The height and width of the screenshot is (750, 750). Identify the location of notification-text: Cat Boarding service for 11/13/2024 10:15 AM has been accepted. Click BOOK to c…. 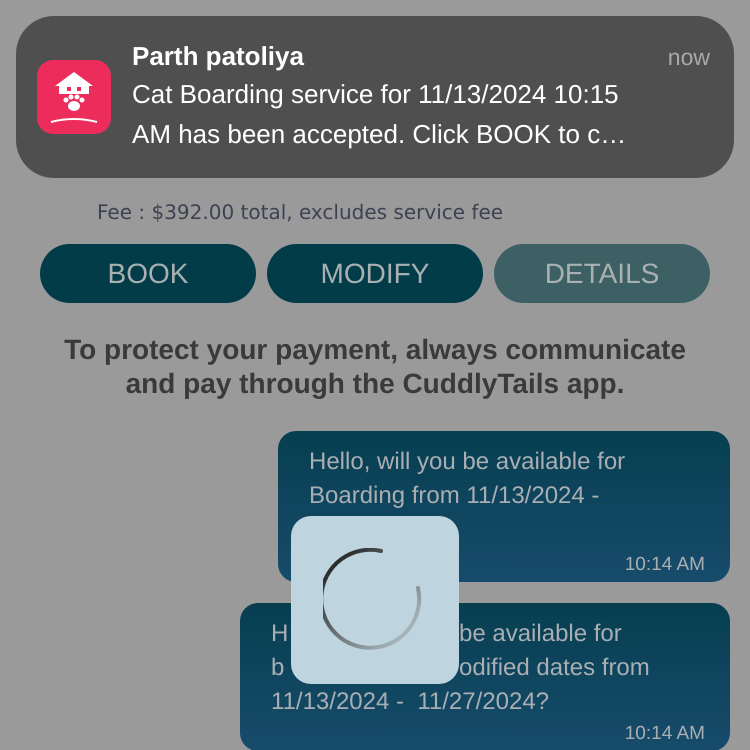
(380, 114).